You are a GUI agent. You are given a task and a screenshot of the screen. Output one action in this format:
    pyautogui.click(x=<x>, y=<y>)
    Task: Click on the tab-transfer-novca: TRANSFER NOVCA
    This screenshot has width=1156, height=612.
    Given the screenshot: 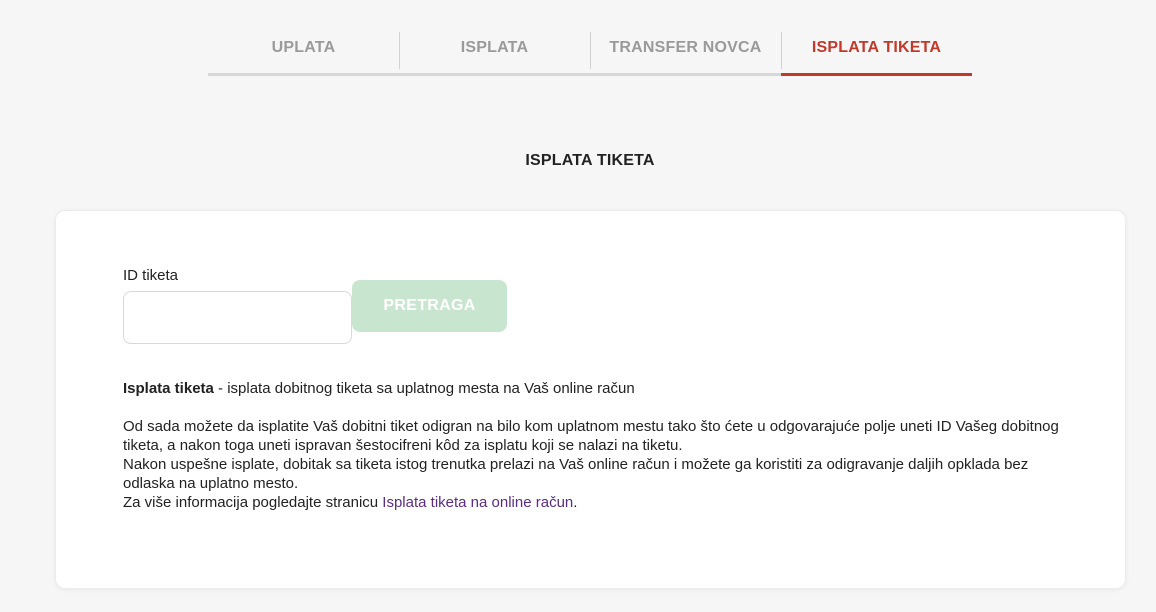 What is the action you would take?
    pyautogui.click(x=685, y=53)
    